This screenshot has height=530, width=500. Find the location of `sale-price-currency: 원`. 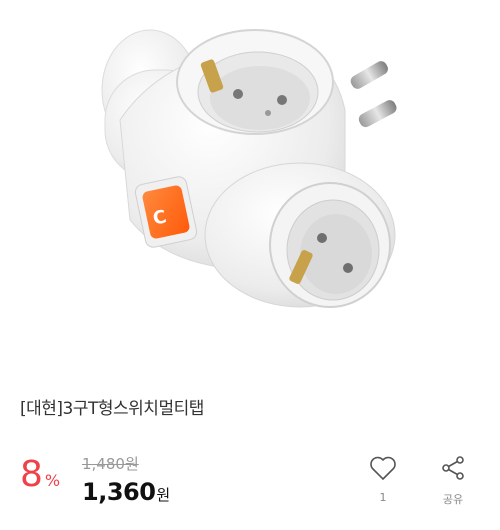

sale-price-currency: 원 is located at coordinates (163, 495).